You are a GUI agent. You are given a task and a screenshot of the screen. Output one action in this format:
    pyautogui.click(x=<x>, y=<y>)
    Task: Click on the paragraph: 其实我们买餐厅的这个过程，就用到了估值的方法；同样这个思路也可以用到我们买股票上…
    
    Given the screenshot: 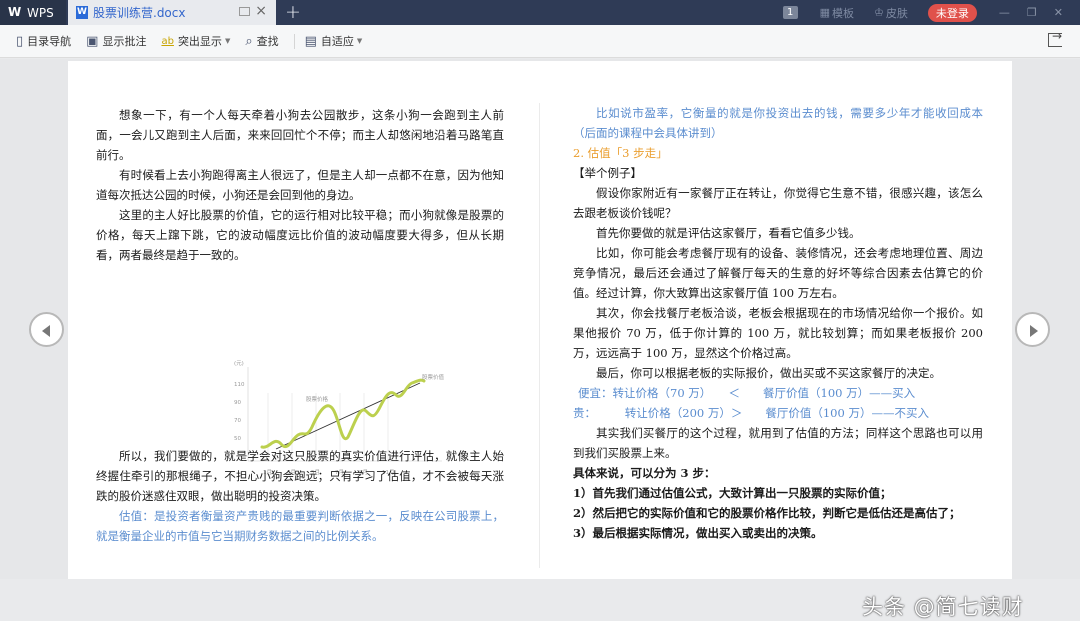 What is the action you would take?
    pyautogui.click(x=778, y=443)
    